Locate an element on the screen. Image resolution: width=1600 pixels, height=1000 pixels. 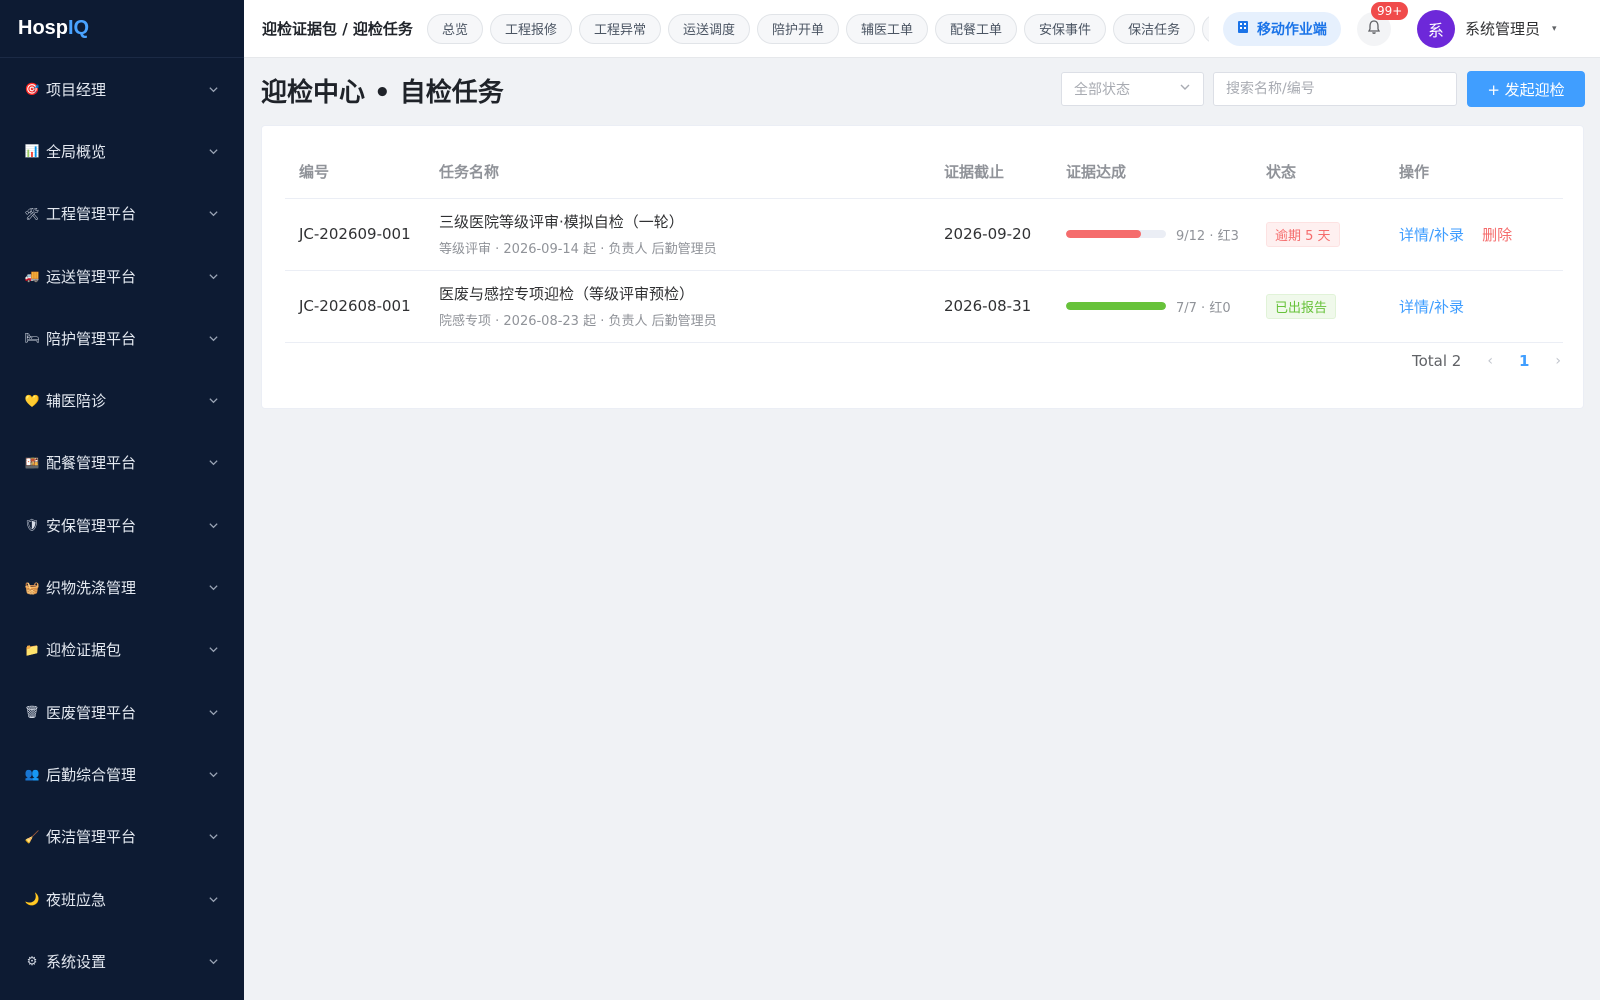
sidebar-item-label: 辅医陪诊 is located at coordinates (76, 401).